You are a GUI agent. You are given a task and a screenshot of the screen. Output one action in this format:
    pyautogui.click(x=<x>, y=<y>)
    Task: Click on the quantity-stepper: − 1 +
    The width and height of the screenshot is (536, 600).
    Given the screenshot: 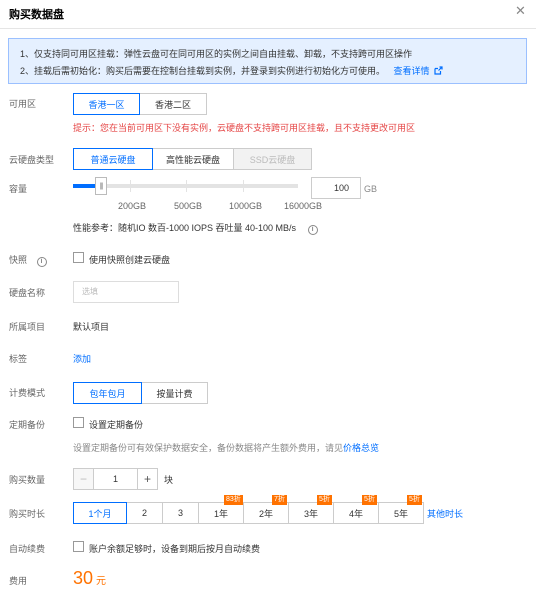 What is the action you would take?
    pyautogui.click(x=115, y=479)
    